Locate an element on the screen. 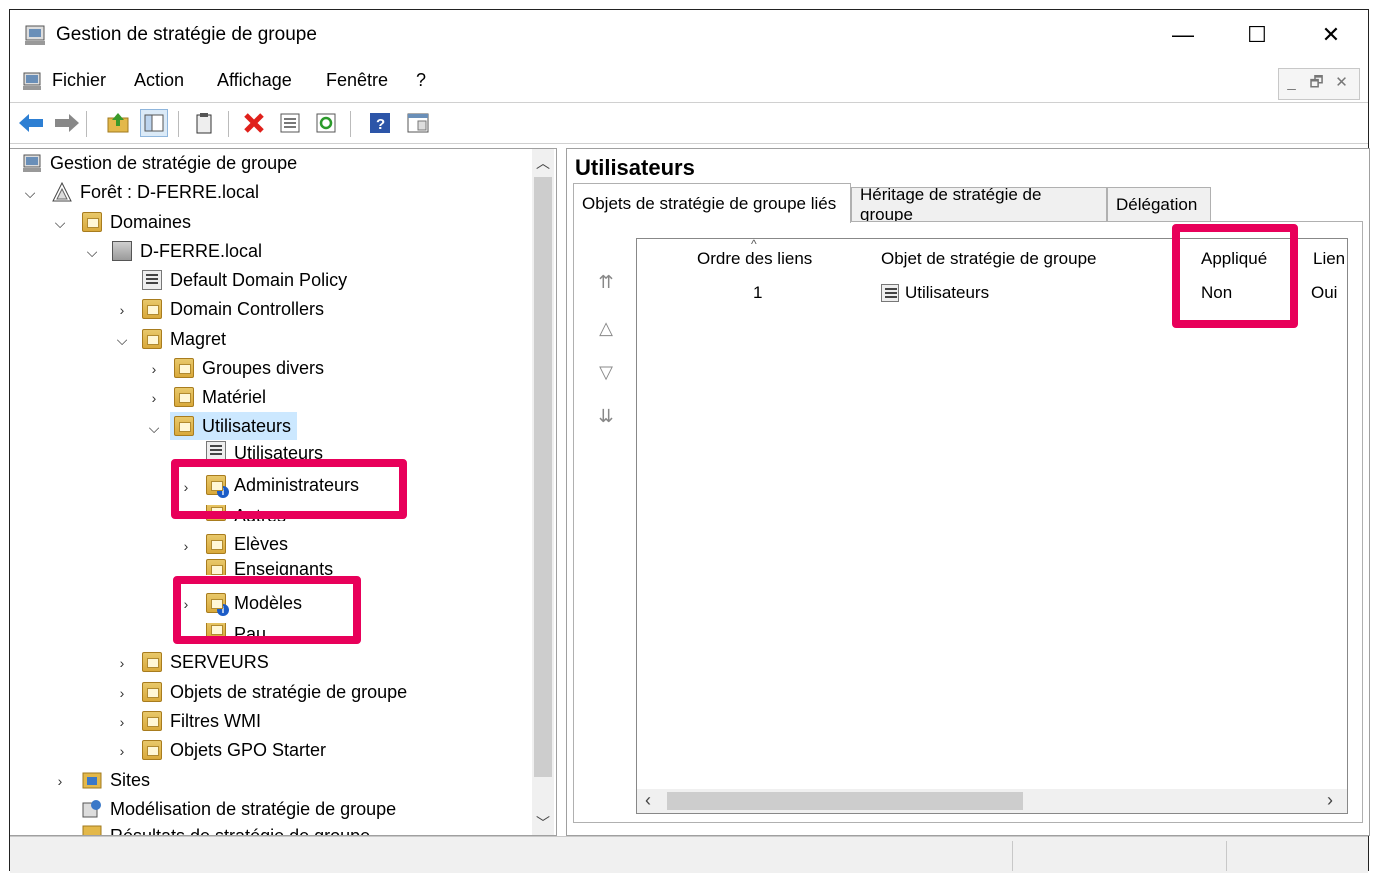 The width and height of the screenshot is (1378, 873). scroll-down-icon: ﹀ is located at coordinates (543, 823).